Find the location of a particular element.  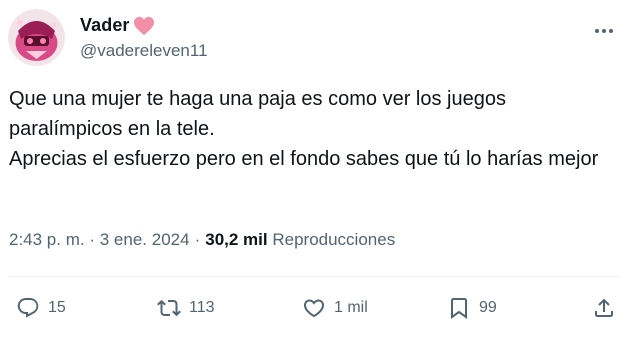

author-names: Vader @vadereleven11 is located at coordinates (144, 37).